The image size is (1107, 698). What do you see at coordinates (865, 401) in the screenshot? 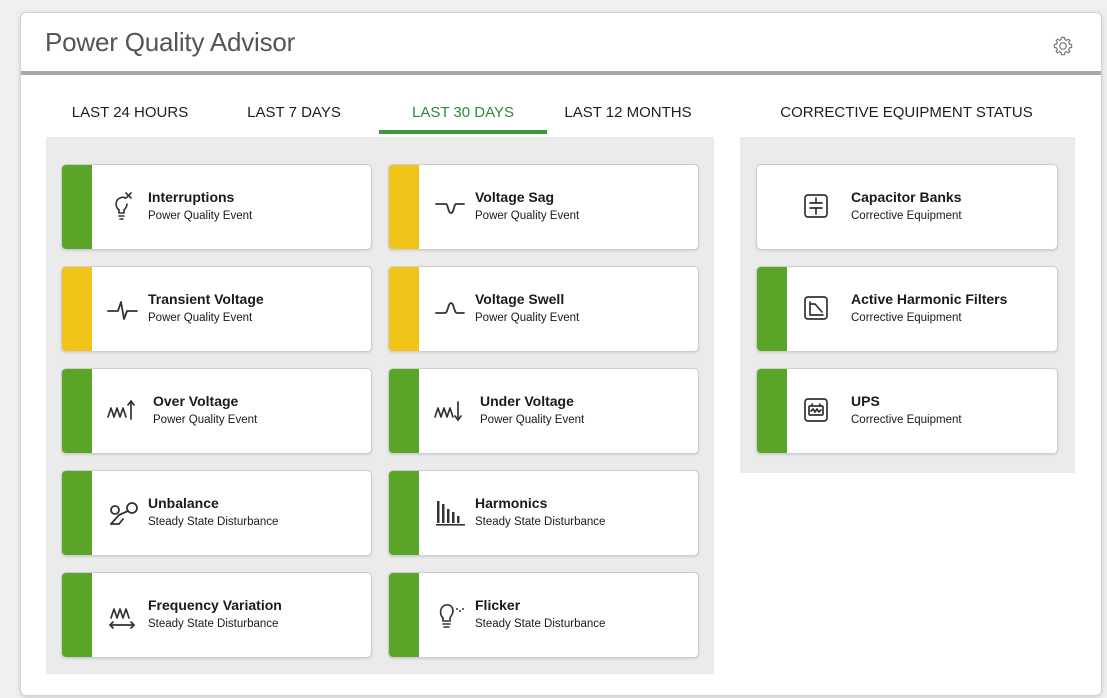
I see `equipment-title: UPS` at bounding box center [865, 401].